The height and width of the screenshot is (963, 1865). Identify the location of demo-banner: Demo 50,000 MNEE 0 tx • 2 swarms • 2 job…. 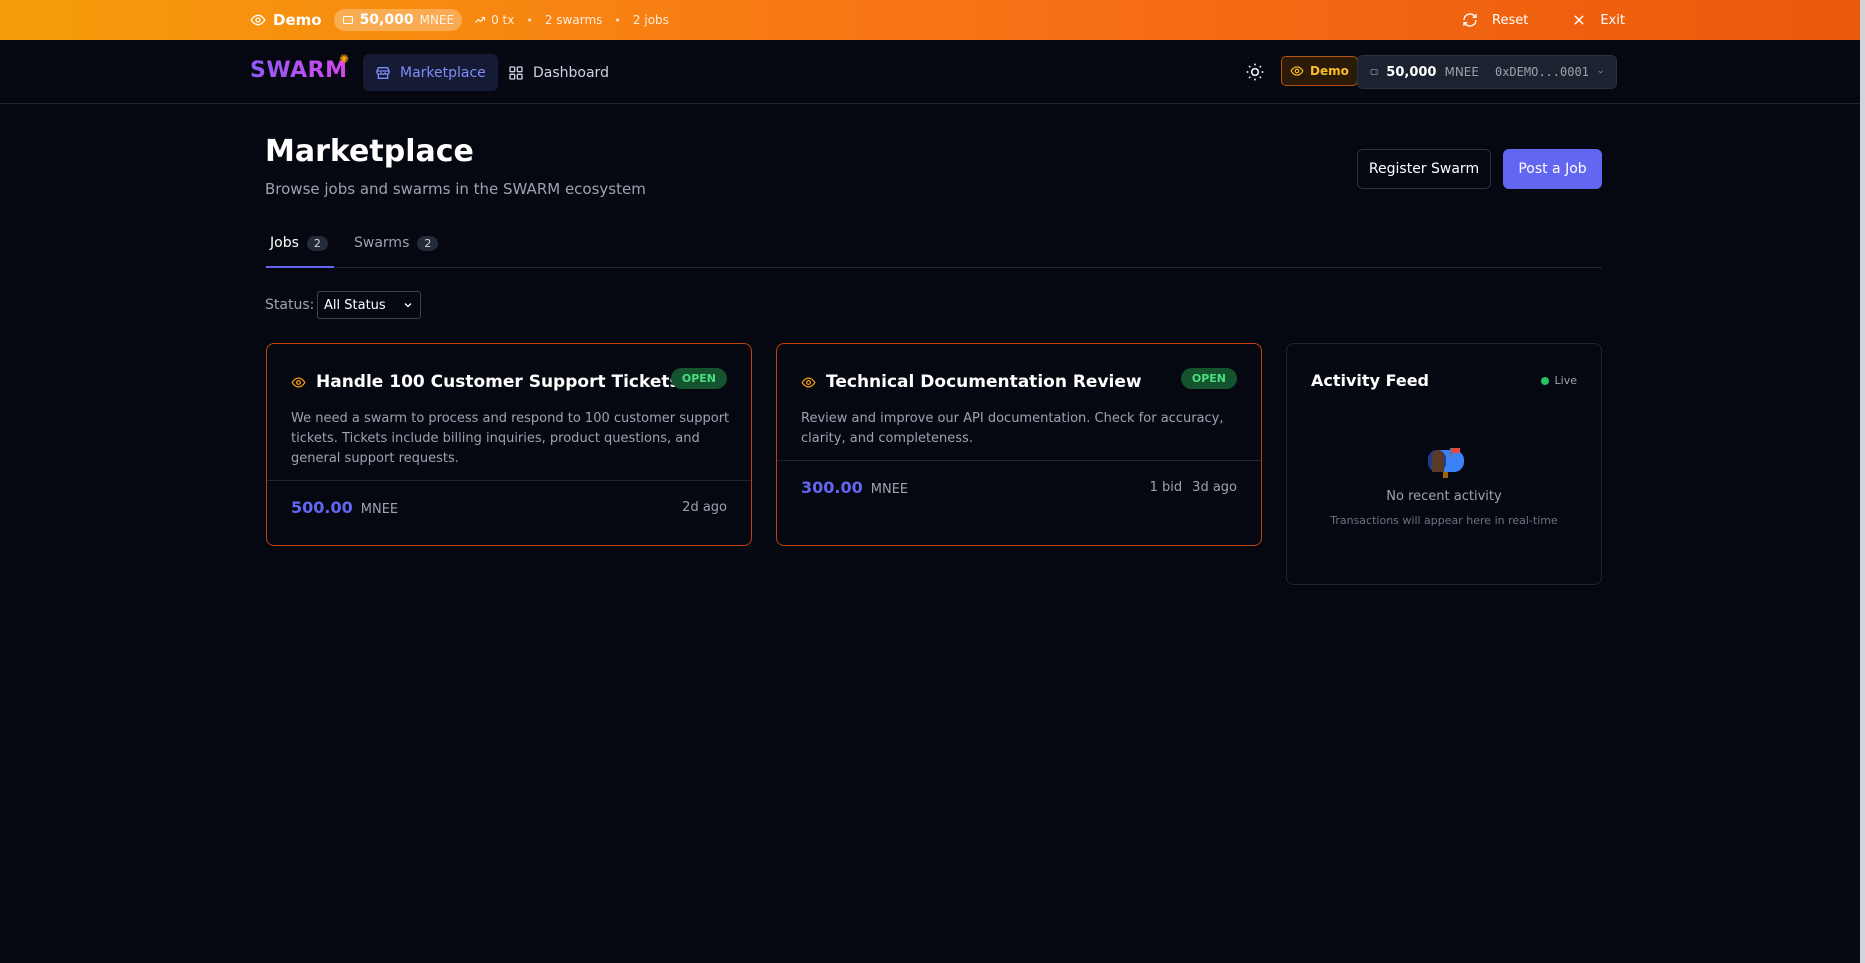
(930, 20).